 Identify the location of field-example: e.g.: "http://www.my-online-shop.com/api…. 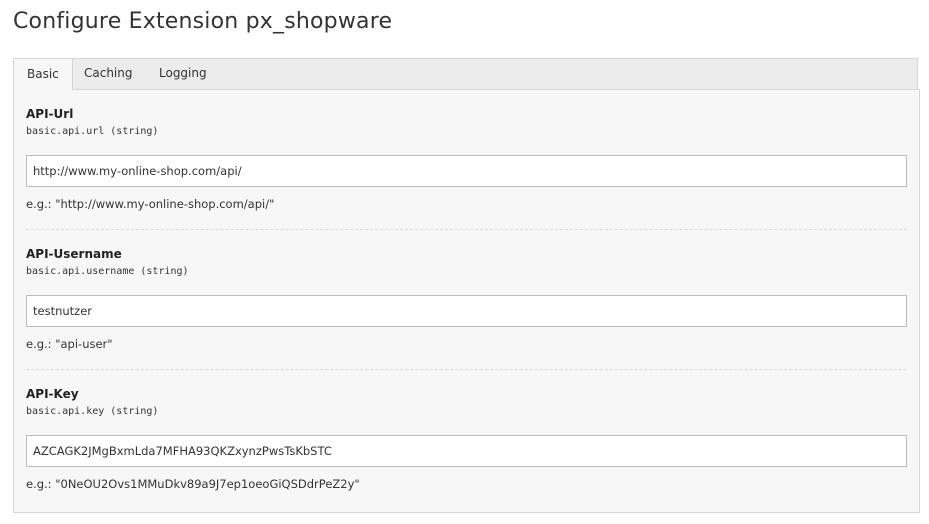
(150, 204).